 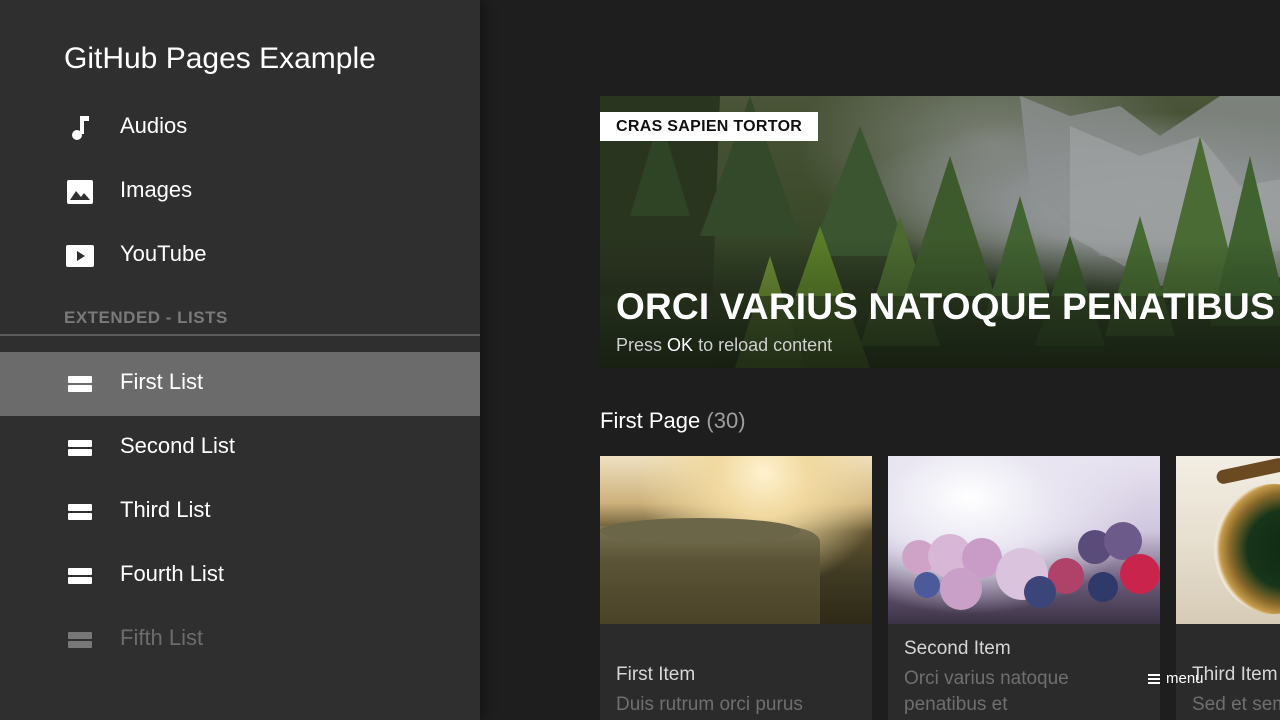 What do you see at coordinates (680, 345) in the screenshot?
I see `hint-ok-key: OK` at bounding box center [680, 345].